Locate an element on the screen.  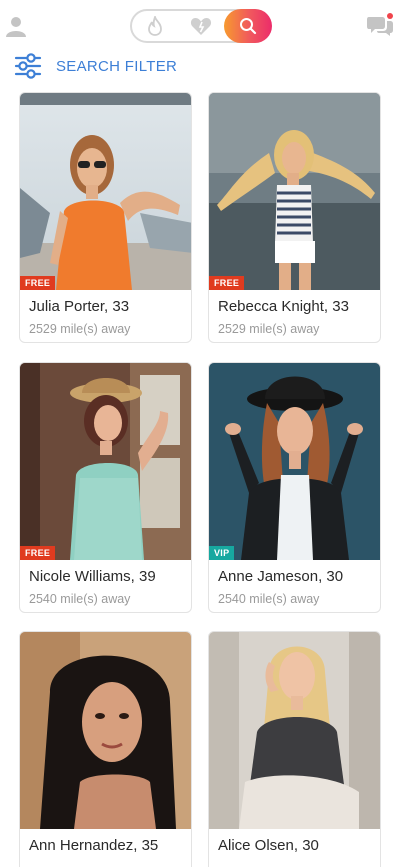
profile-card: Alice Olsen, 30 is located at coordinates (294, 749).